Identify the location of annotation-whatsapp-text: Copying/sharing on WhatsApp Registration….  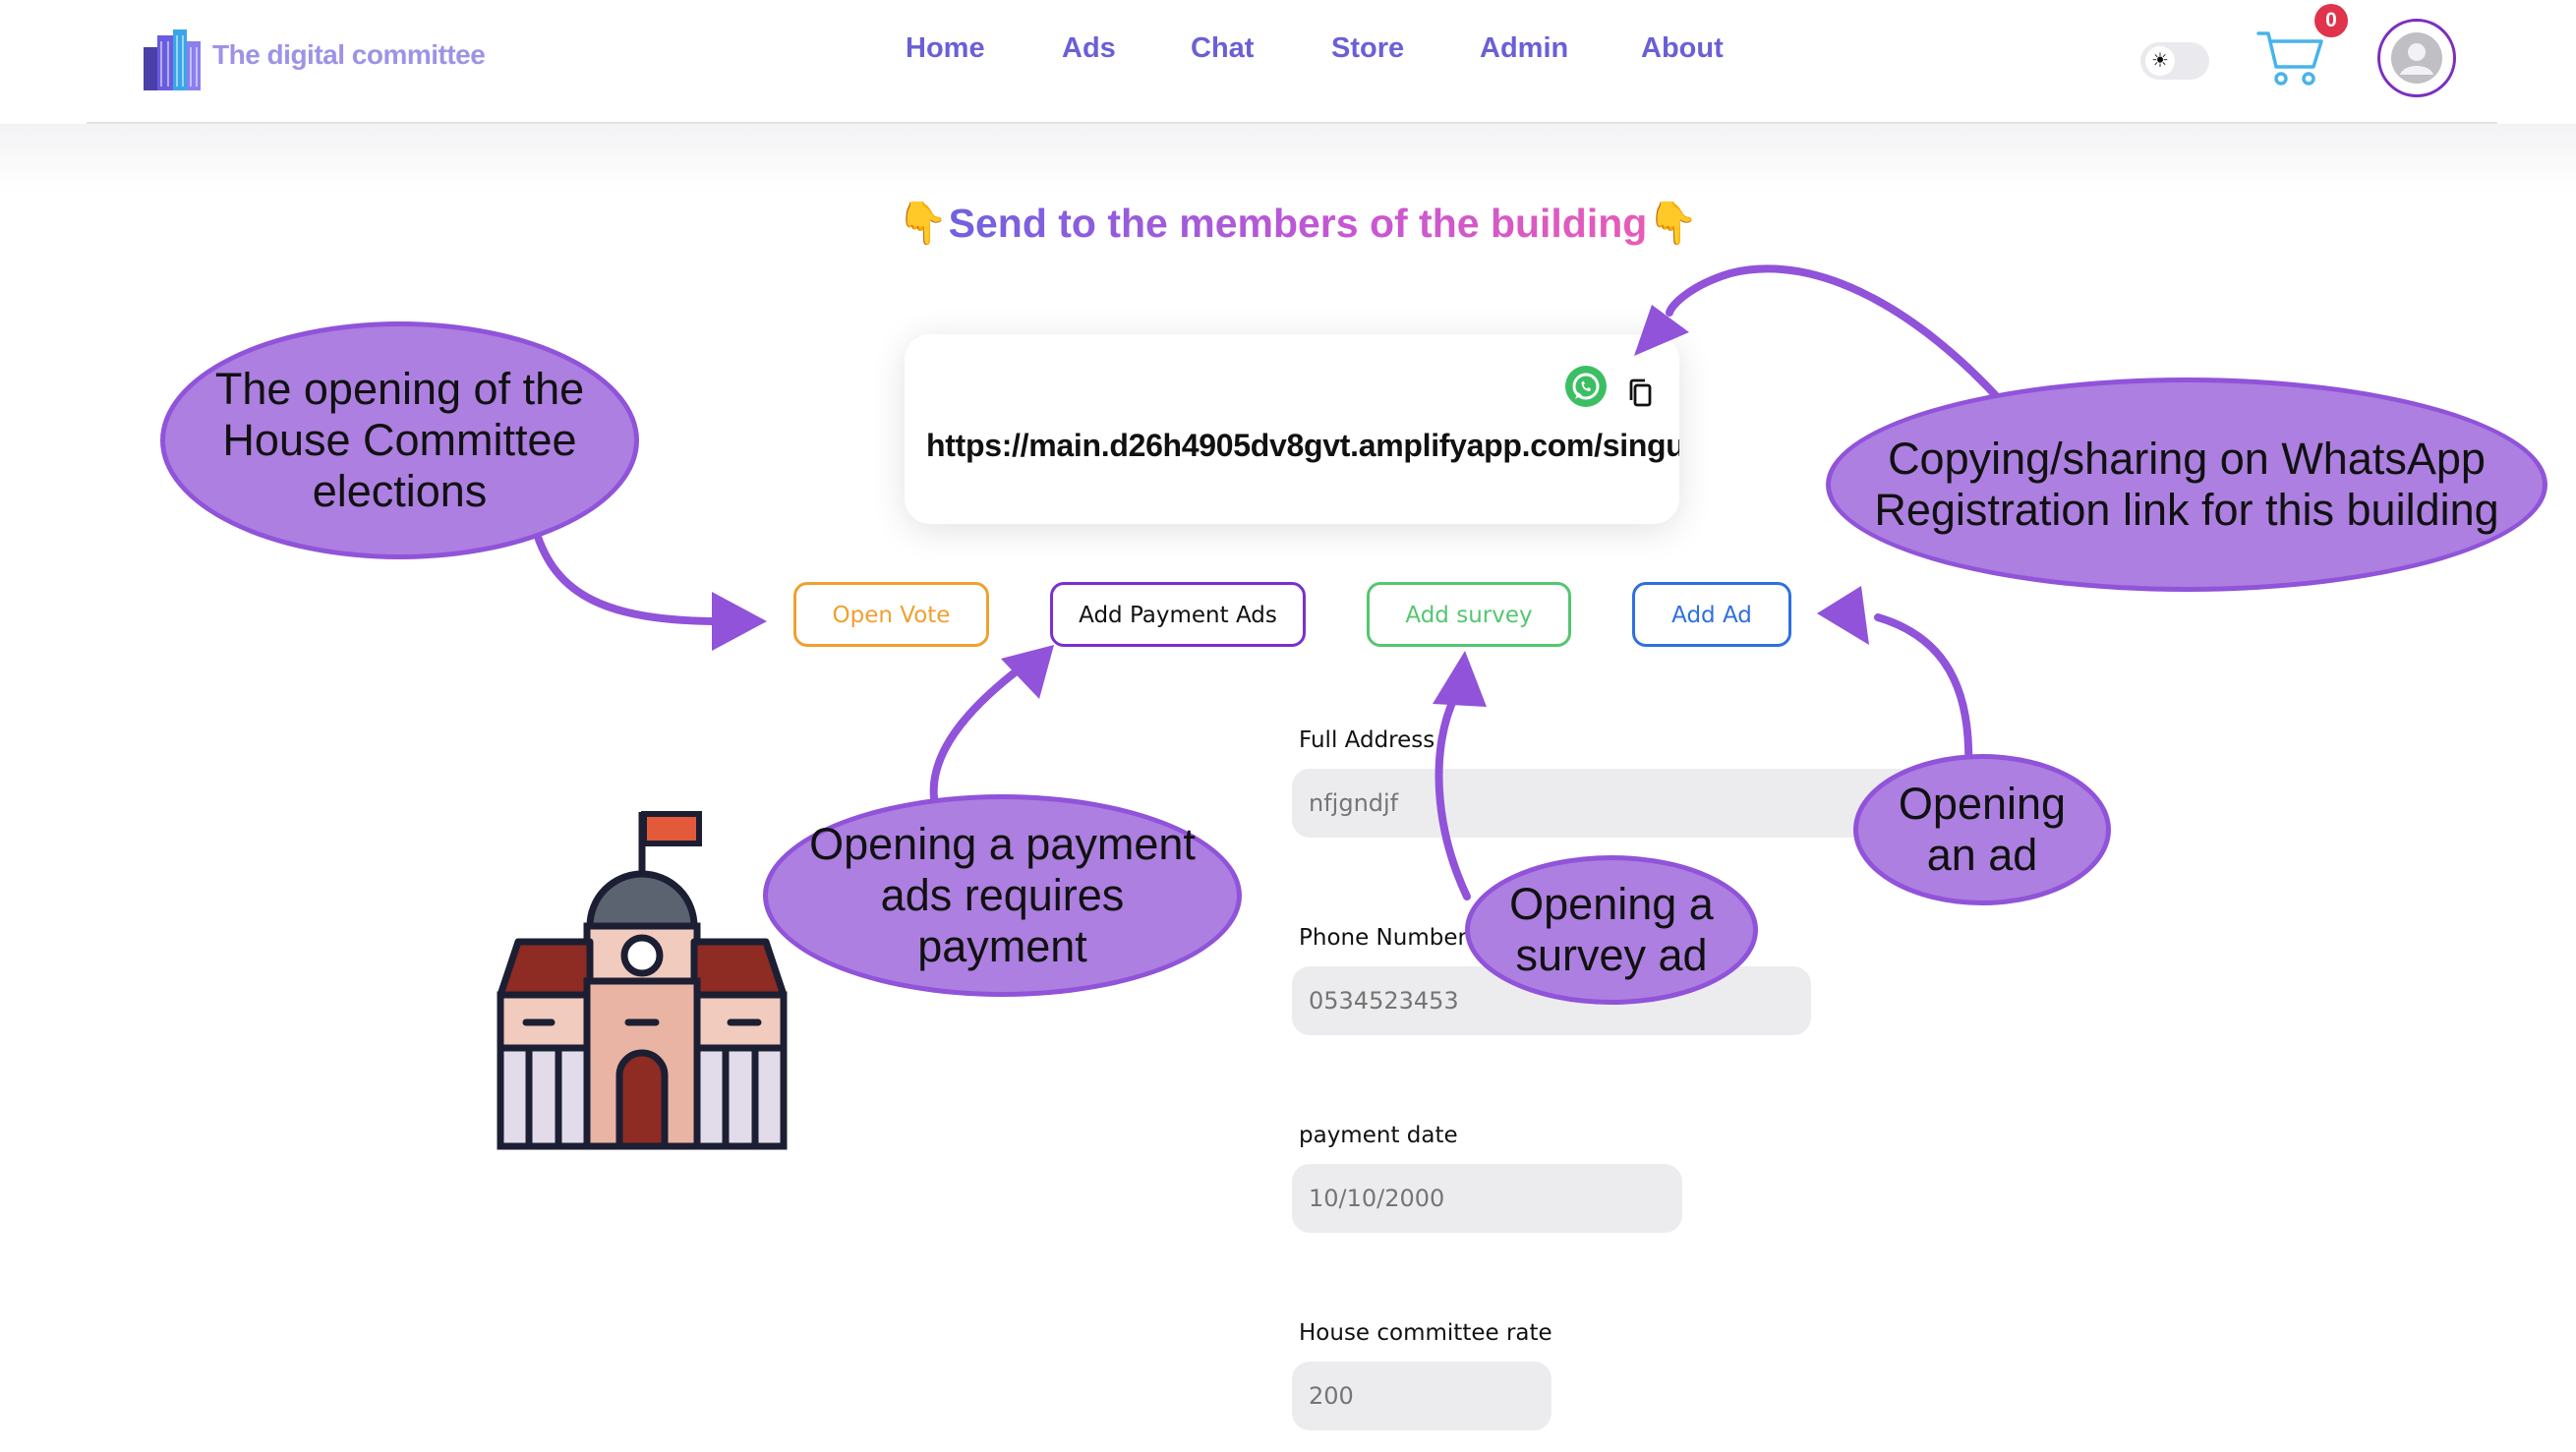
(2186, 484).